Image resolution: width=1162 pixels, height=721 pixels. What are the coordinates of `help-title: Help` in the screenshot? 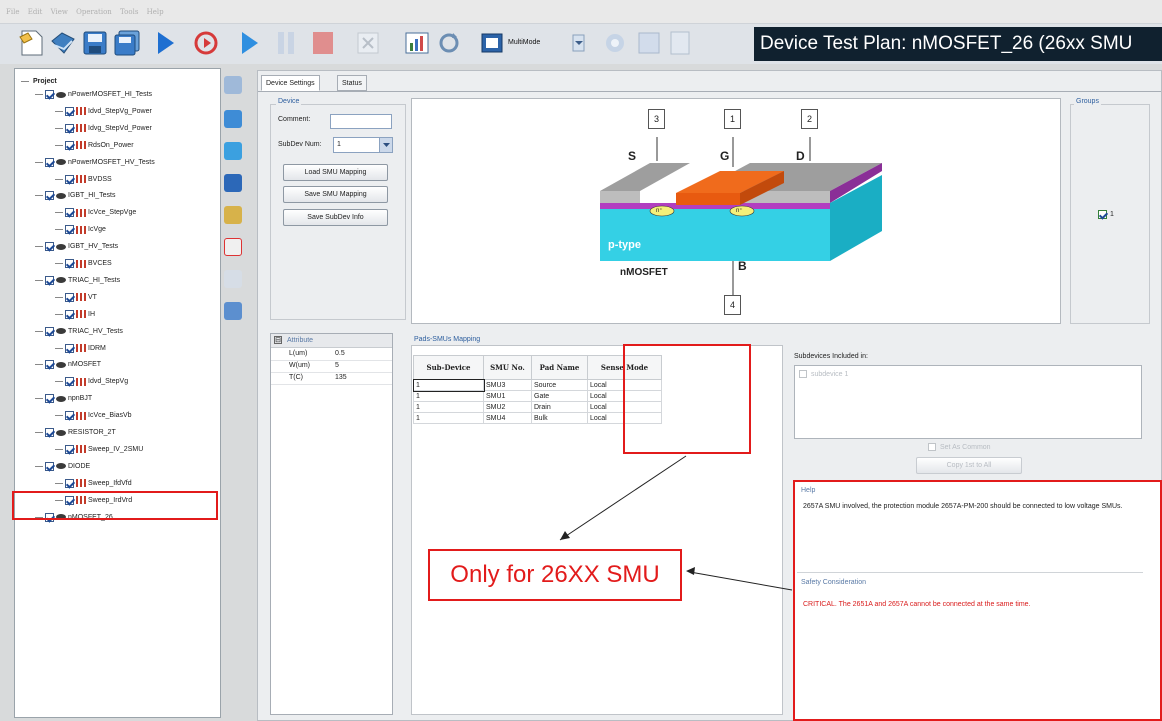 It's located at (808, 490).